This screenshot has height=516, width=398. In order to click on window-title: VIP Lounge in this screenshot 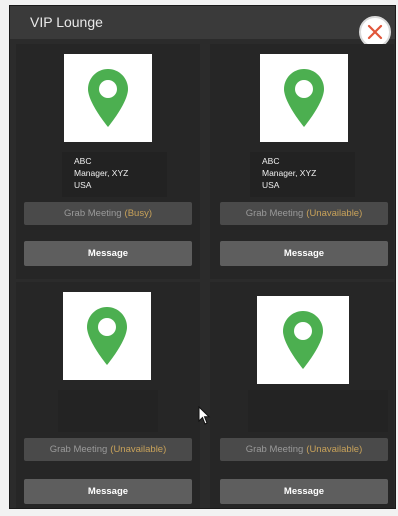, I will do `click(66, 22)`.